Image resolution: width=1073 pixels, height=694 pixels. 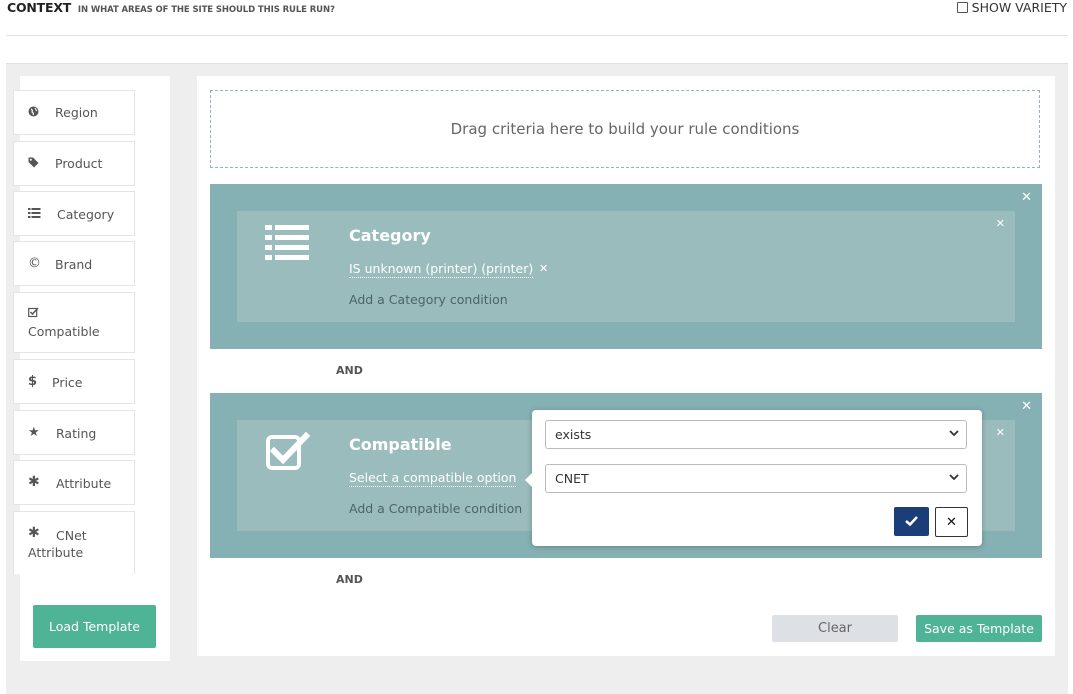 What do you see at coordinates (390, 235) in the screenshot?
I see `criteria-title: Category` at bounding box center [390, 235].